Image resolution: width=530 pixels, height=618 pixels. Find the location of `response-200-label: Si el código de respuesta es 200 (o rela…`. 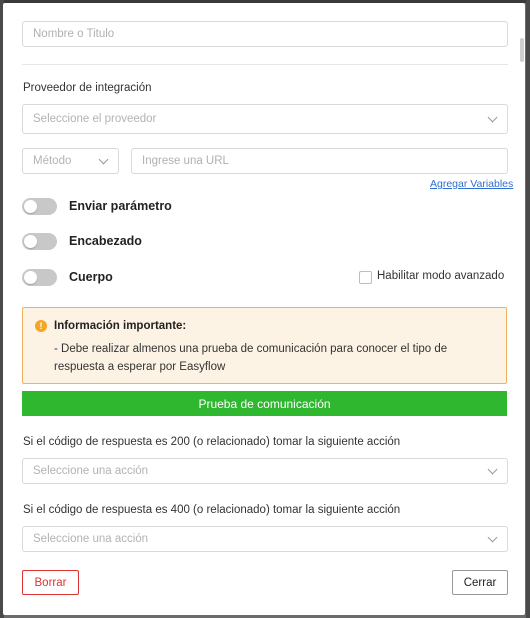

response-200-label: Si el código de respuesta es 200 (o rela… is located at coordinates (212, 442).